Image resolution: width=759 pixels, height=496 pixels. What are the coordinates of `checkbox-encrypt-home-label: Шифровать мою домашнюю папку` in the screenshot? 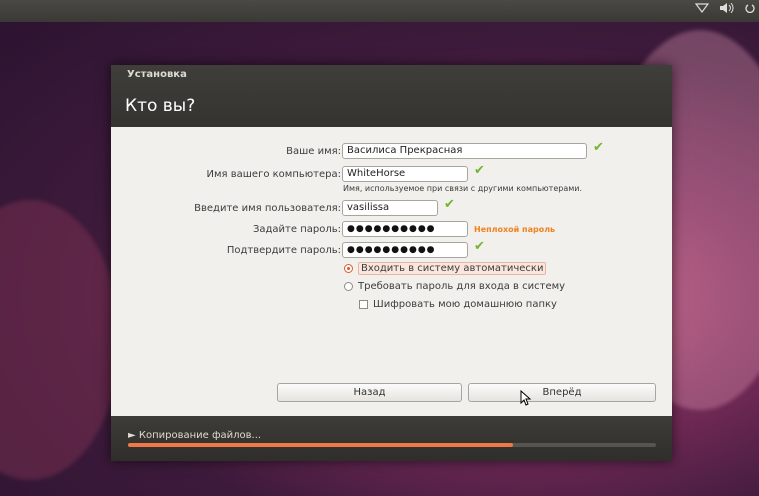 It's located at (465, 304).